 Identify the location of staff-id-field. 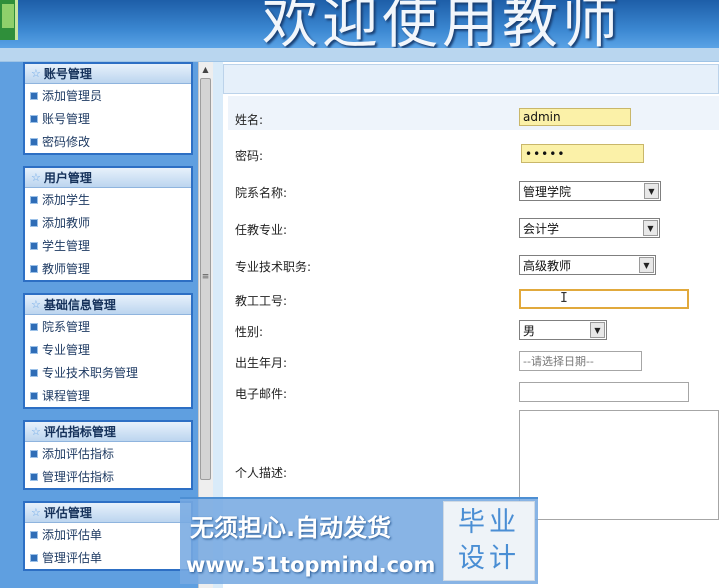
(604, 299).